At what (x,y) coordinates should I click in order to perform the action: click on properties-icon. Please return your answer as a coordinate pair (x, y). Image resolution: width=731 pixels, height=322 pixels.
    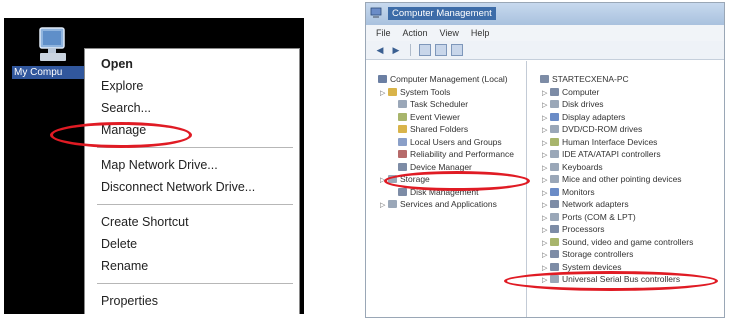
    Looking at the image, I should click on (441, 50).